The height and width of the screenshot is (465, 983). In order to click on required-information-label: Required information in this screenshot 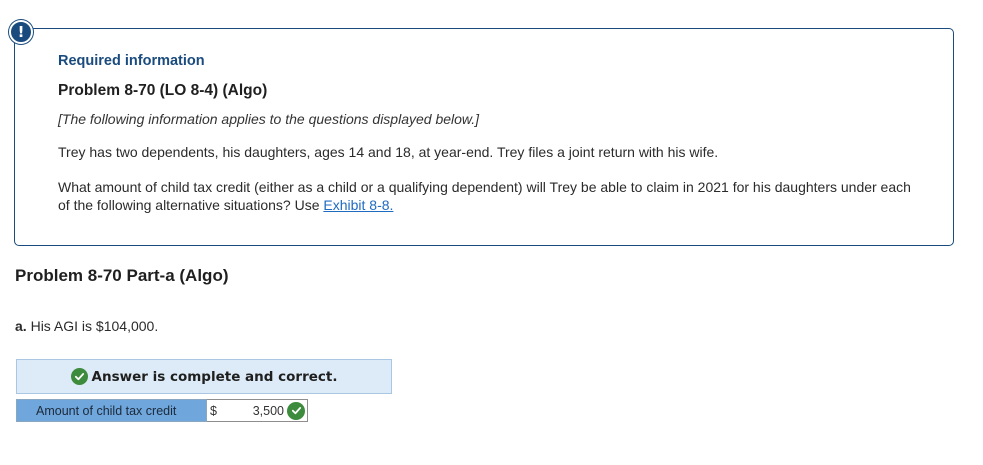, I will do `click(131, 61)`.